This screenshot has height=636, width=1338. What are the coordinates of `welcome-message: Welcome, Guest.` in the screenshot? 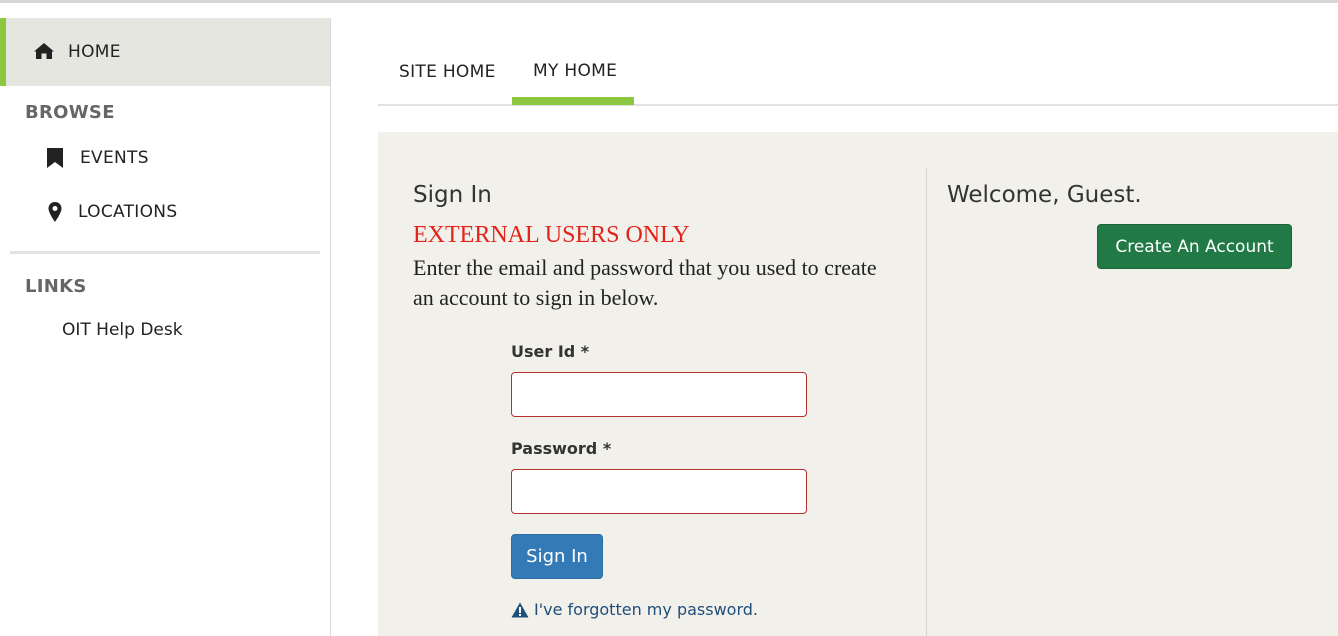 It's located at (1044, 195).